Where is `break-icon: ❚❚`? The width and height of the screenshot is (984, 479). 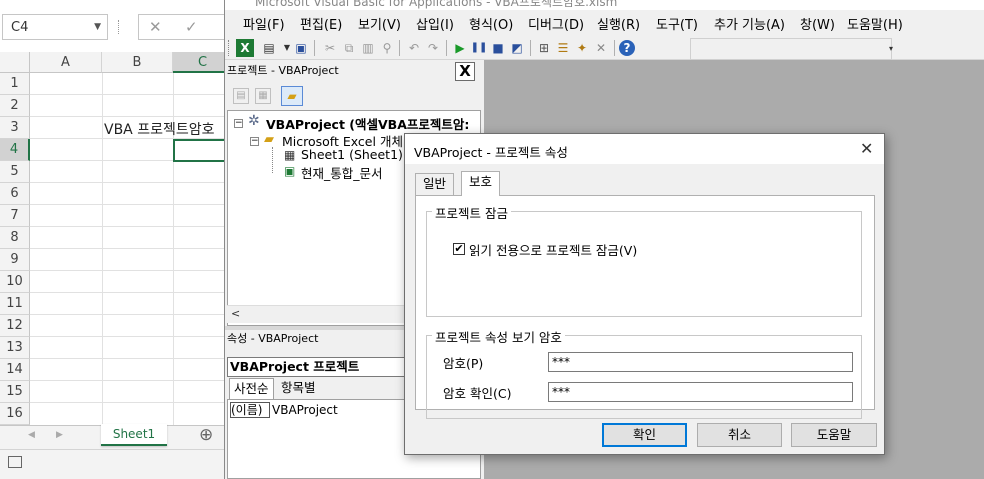 break-icon: ❚❚ is located at coordinates (479, 48).